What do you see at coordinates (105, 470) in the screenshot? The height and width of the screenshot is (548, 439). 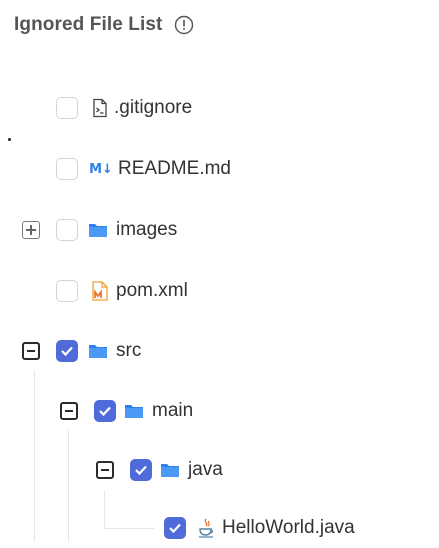 I see `collapse-toggle-java` at bounding box center [105, 470].